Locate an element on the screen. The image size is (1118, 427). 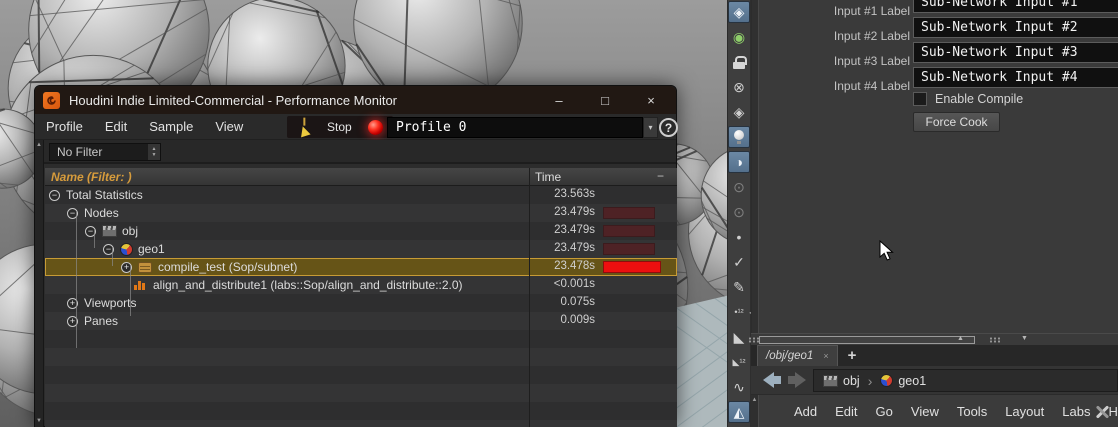
column-header-name: Name (Filter: ) is located at coordinates (91, 177).